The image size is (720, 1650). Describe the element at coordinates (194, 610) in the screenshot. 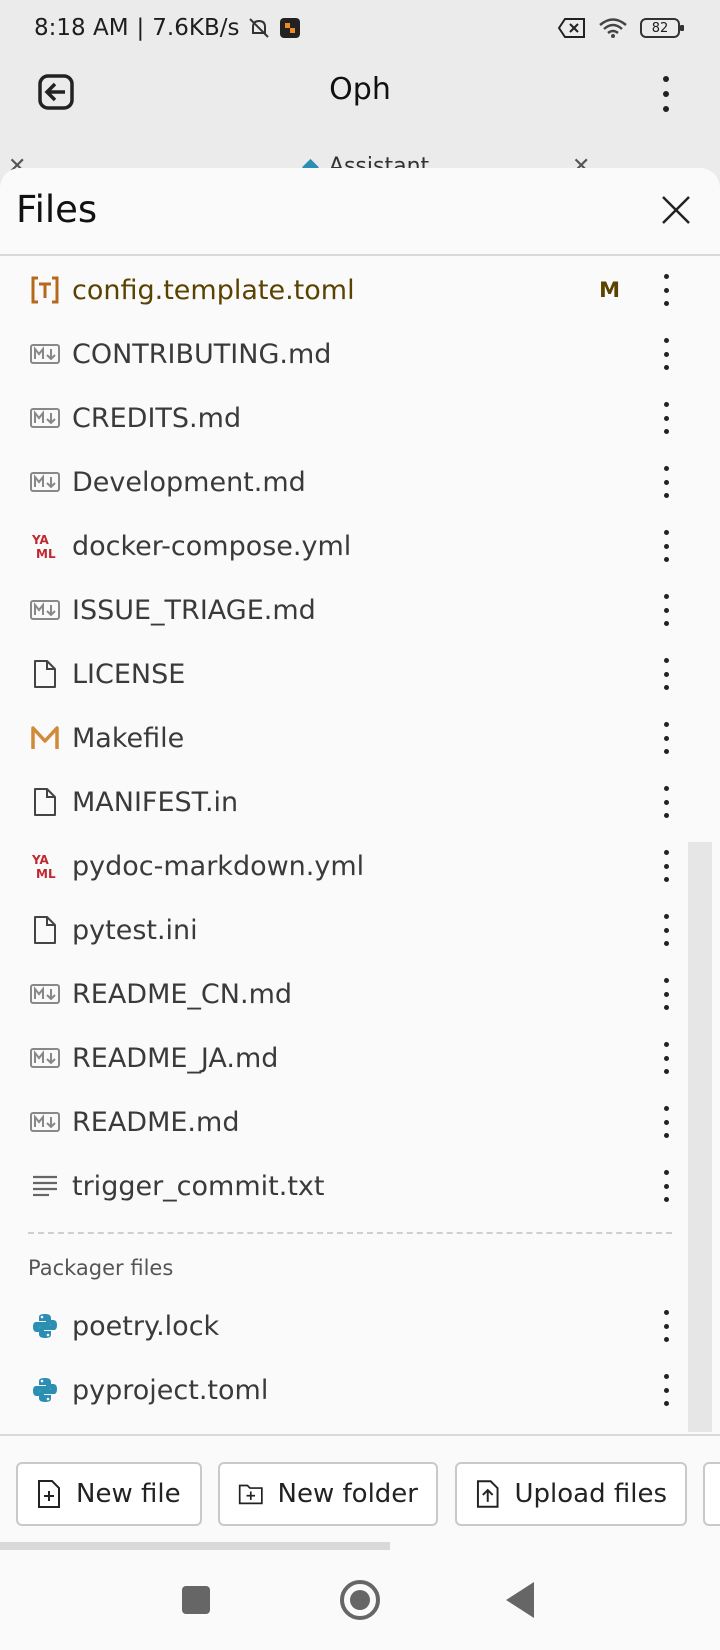

I see `file-name: ISSUE_TRIAGE.md` at that location.